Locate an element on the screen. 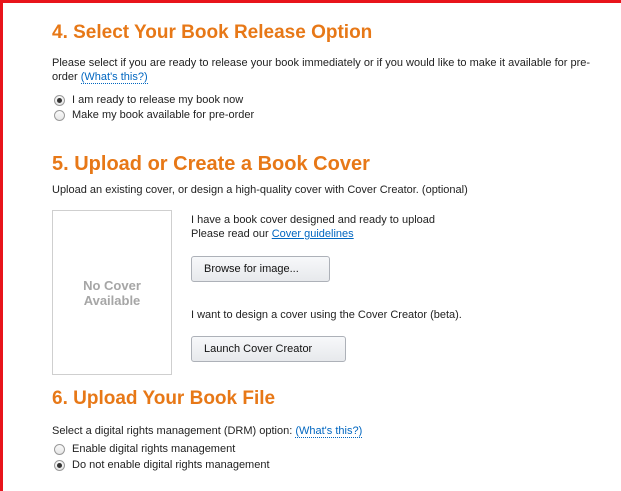 This screenshot has width=621, height=491. section-5-heading: 5. Upload or Create a Book Cover is located at coordinates (211, 164).